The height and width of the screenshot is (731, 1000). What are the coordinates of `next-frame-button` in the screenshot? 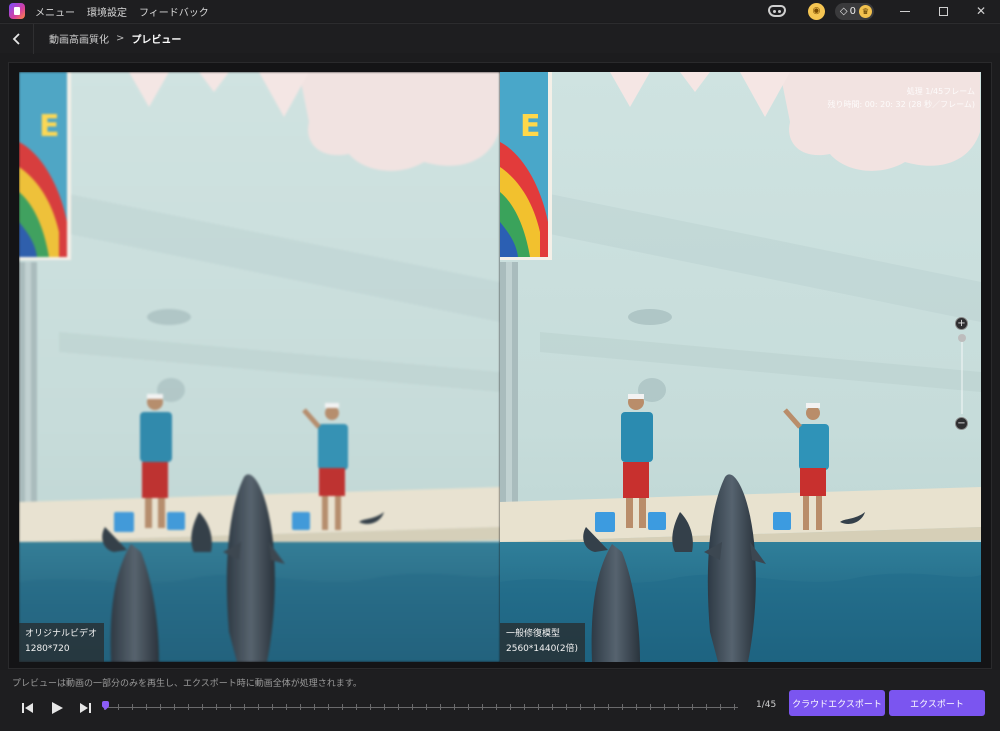 It's located at (85, 707).